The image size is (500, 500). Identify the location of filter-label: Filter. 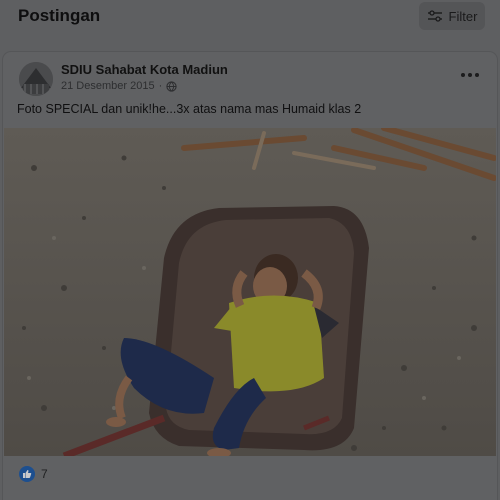
(463, 16).